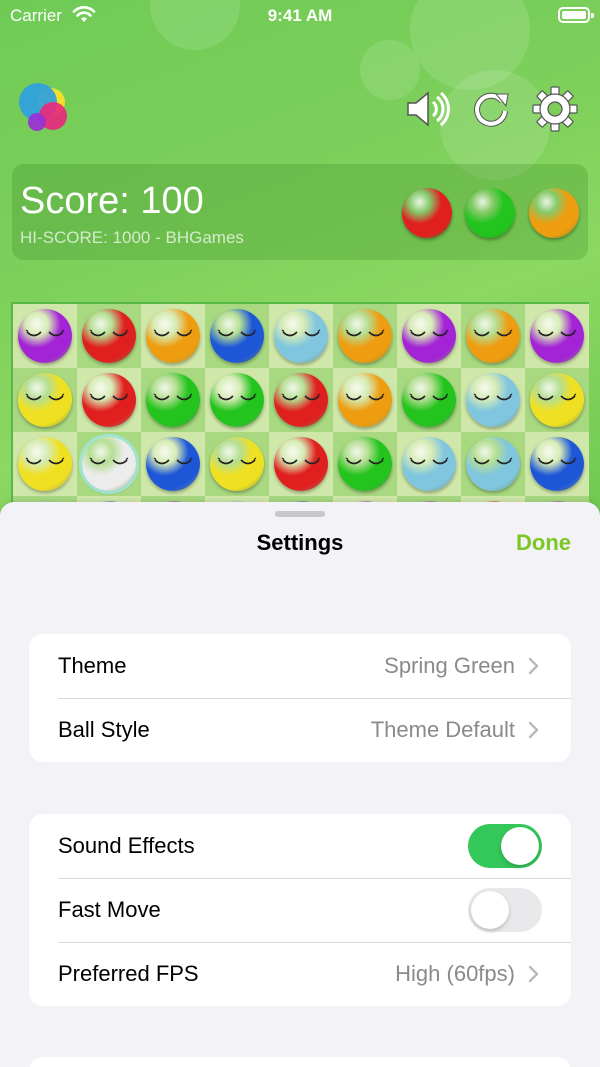 The image size is (600, 1067). What do you see at coordinates (300, 514) in the screenshot?
I see `sheet-grabber` at bounding box center [300, 514].